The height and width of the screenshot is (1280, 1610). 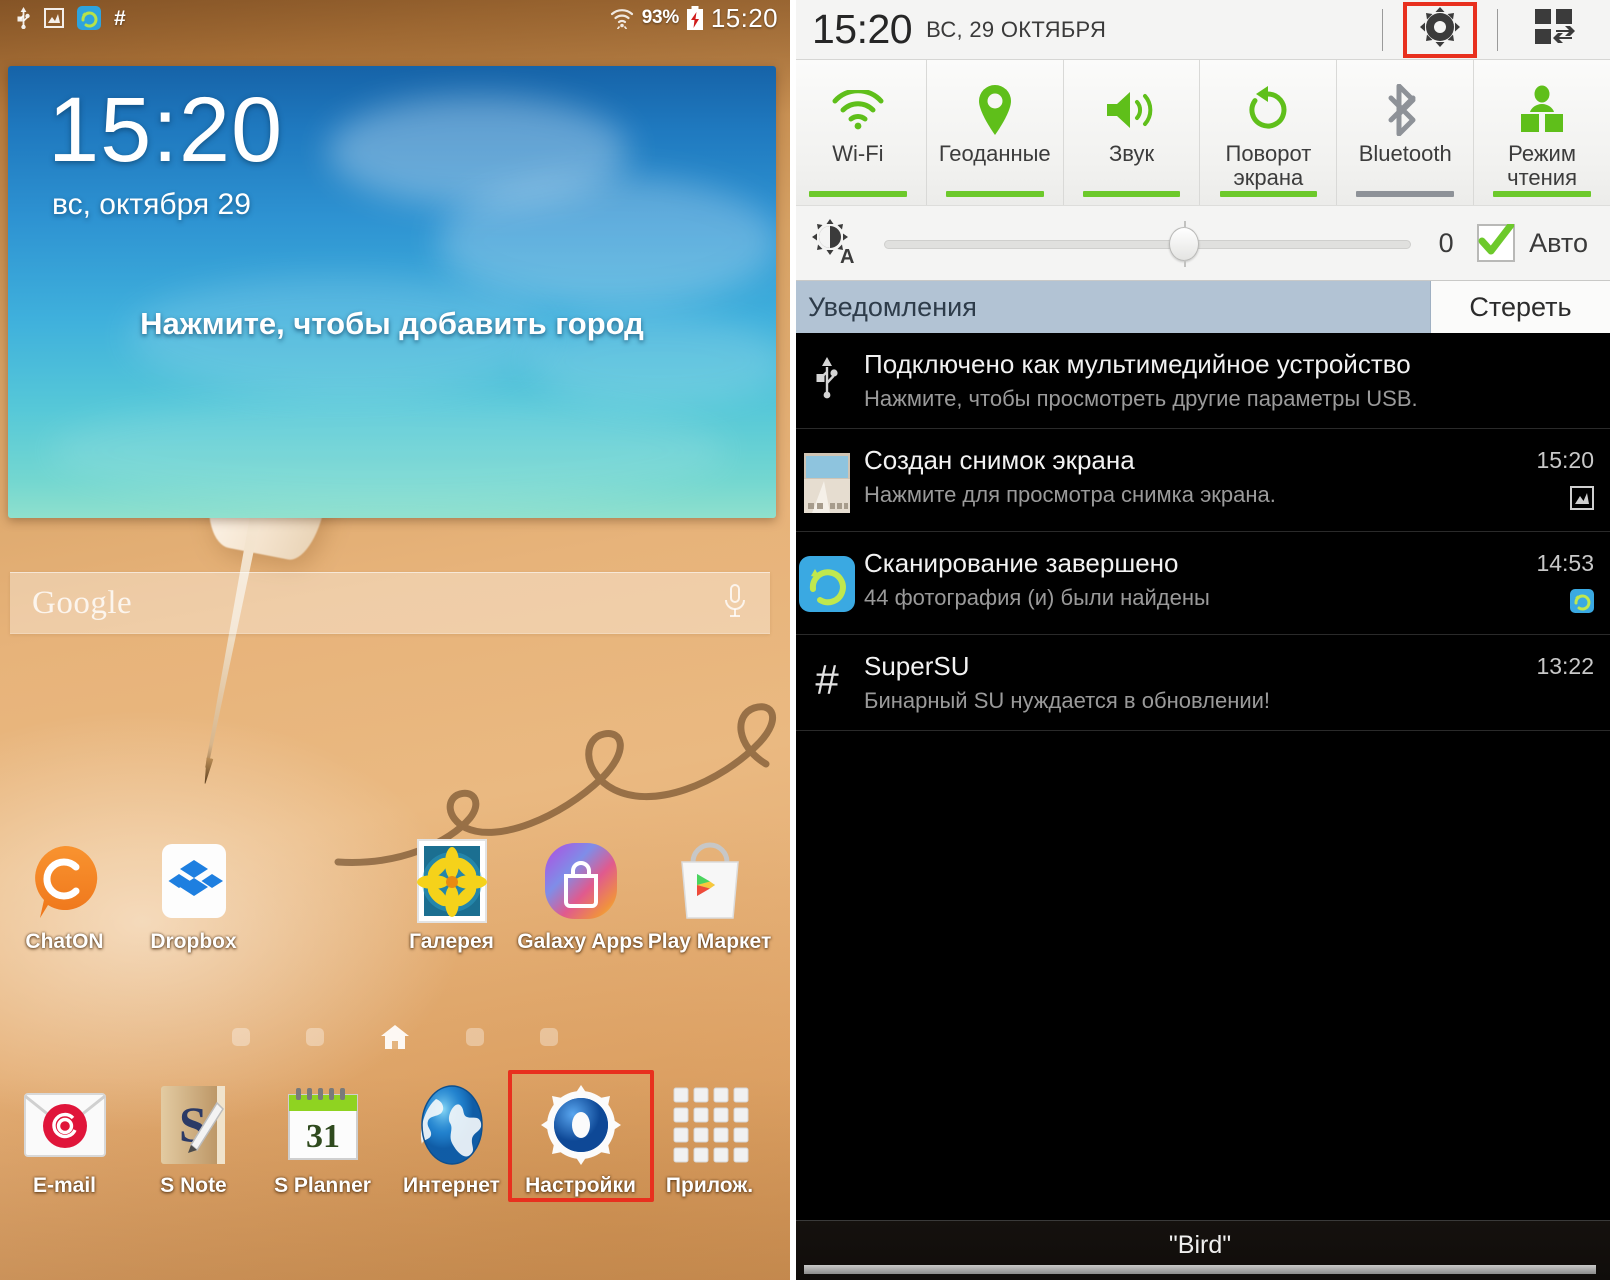 What do you see at coordinates (660, 17) in the screenshot?
I see `battery-percent: 93%` at bounding box center [660, 17].